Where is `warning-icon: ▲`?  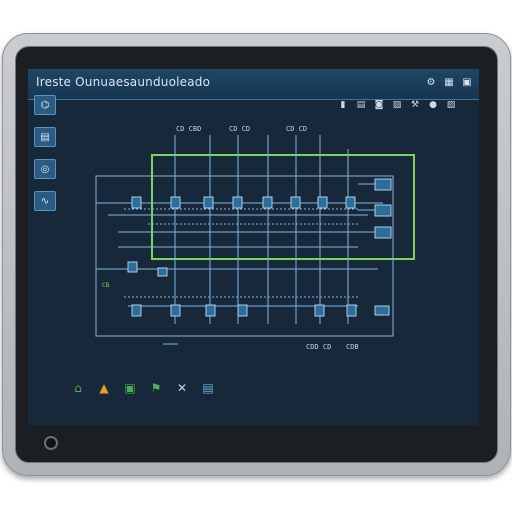
warning-icon: ▲ is located at coordinates (104, 388).